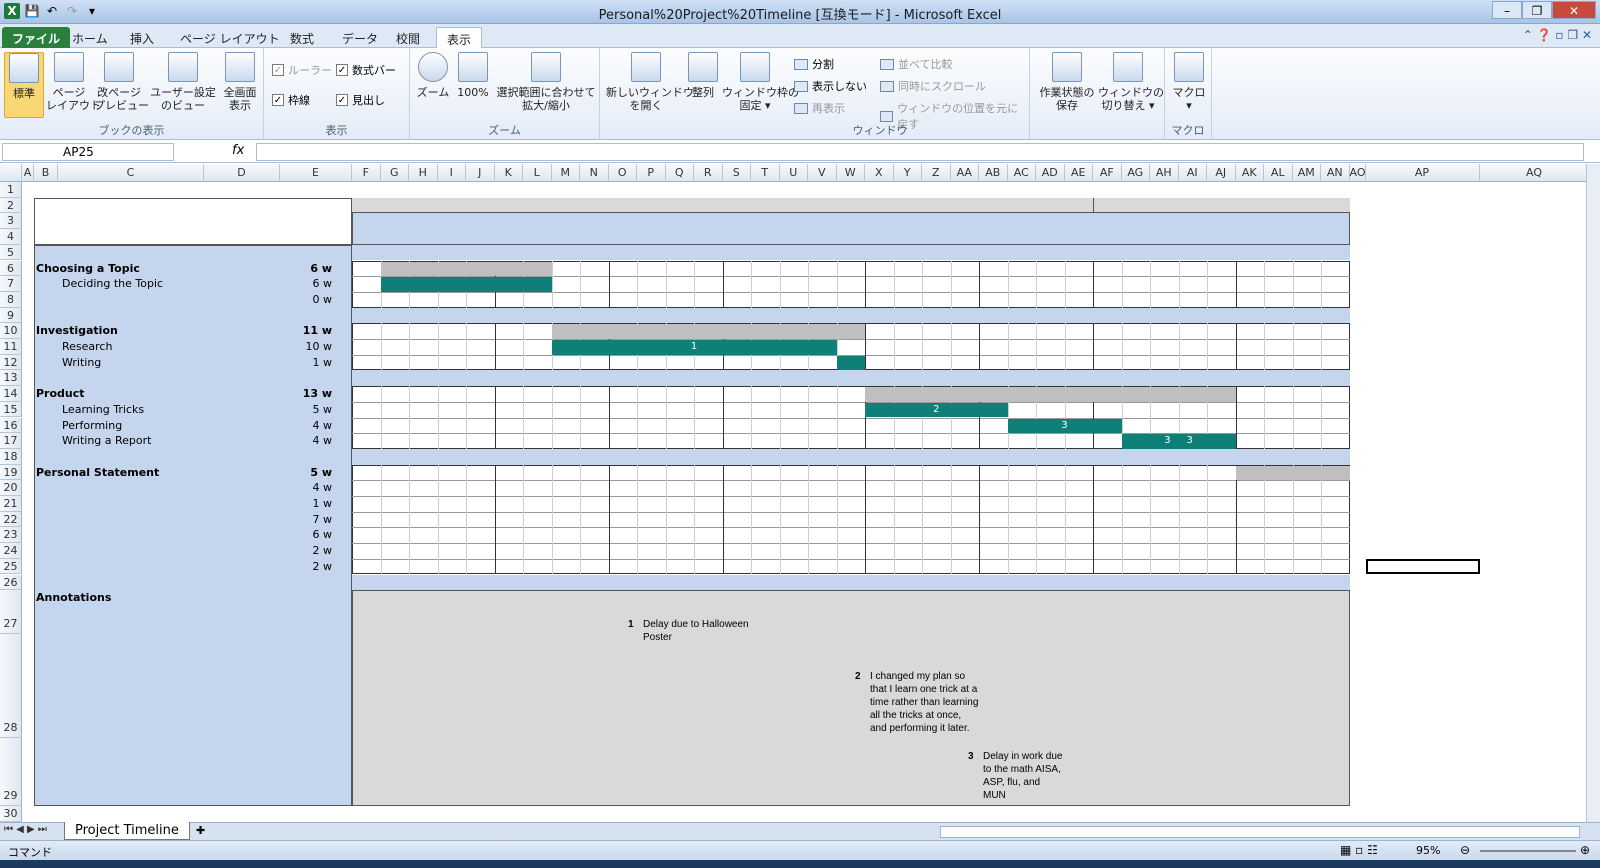 The image size is (1600, 868). Describe the element at coordinates (1532, 173) in the screenshot. I see `column-header: AQ` at that location.